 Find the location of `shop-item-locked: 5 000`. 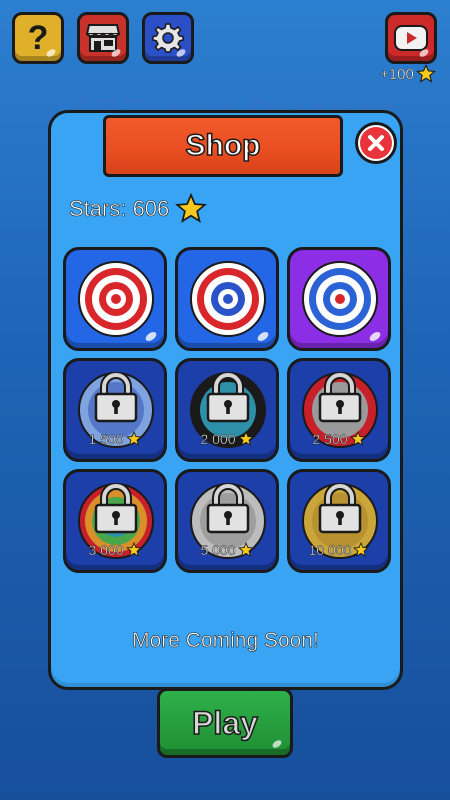

shop-item-locked: 5 000 is located at coordinates (227, 521).